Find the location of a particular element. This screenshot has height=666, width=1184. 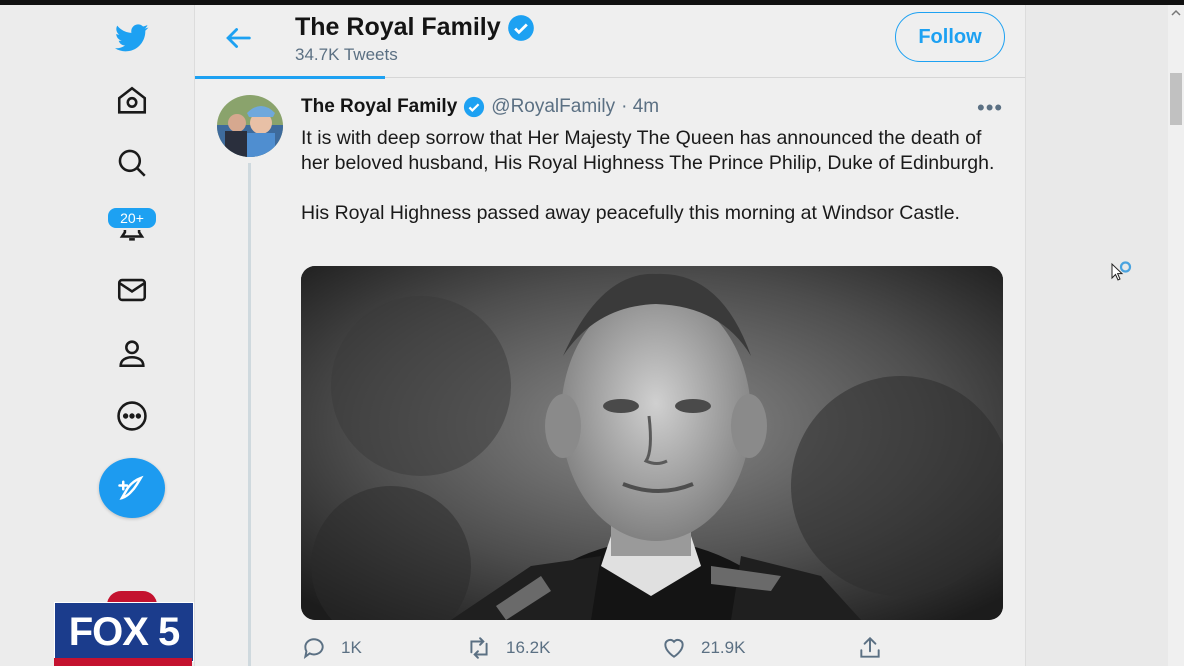

tweet-actions: 1K 16.2K 21.9K is located at coordinates (651, 650).